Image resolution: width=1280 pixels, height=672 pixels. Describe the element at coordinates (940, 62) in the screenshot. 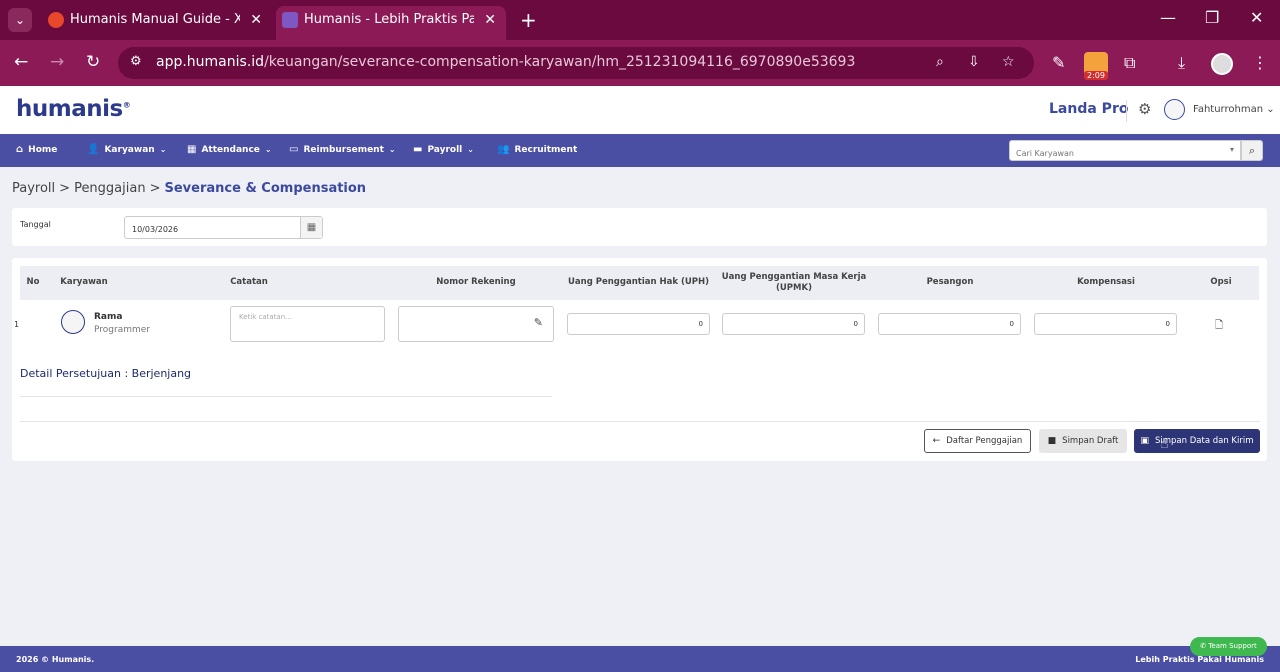

I see `zoom-icon: ⌕` at that location.